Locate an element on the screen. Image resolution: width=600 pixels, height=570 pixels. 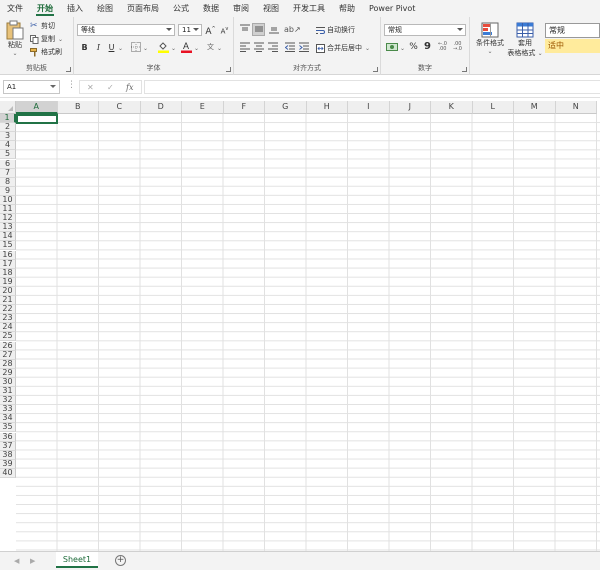
format-as-table-label-2-wrap: 表格格式 ⌄ is located at coordinates (524, 53).